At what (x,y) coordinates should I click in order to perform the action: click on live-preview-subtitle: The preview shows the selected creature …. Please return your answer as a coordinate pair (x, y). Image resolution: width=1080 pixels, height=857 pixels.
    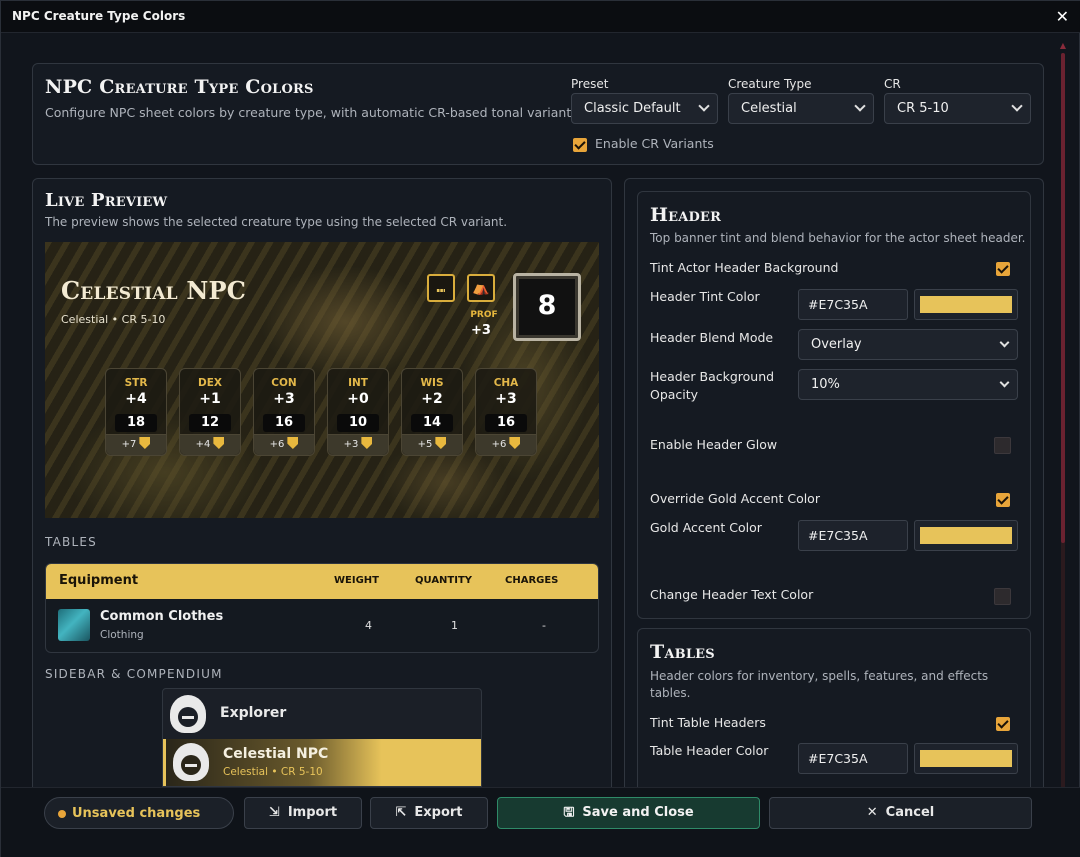
    Looking at the image, I should click on (276, 222).